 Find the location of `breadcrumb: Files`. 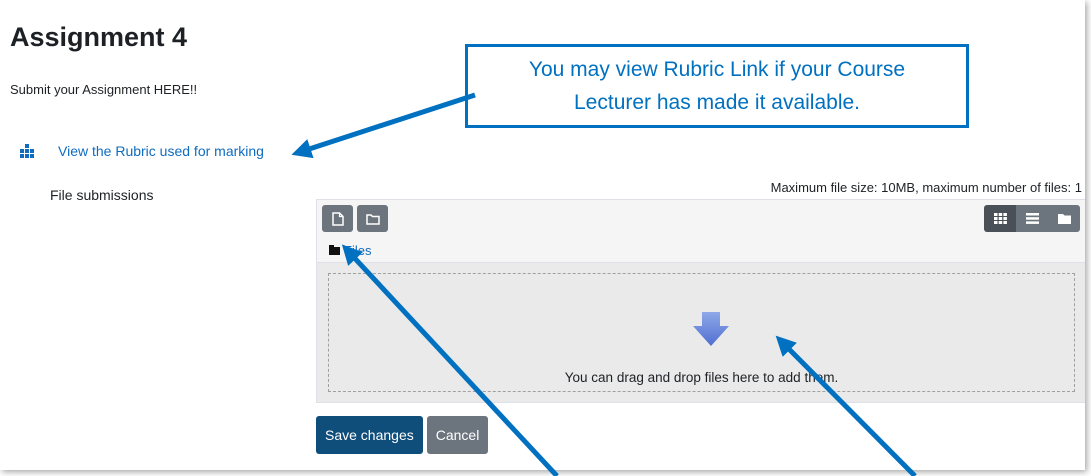

breadcrumb: Files is located at coordinates (350, 250).